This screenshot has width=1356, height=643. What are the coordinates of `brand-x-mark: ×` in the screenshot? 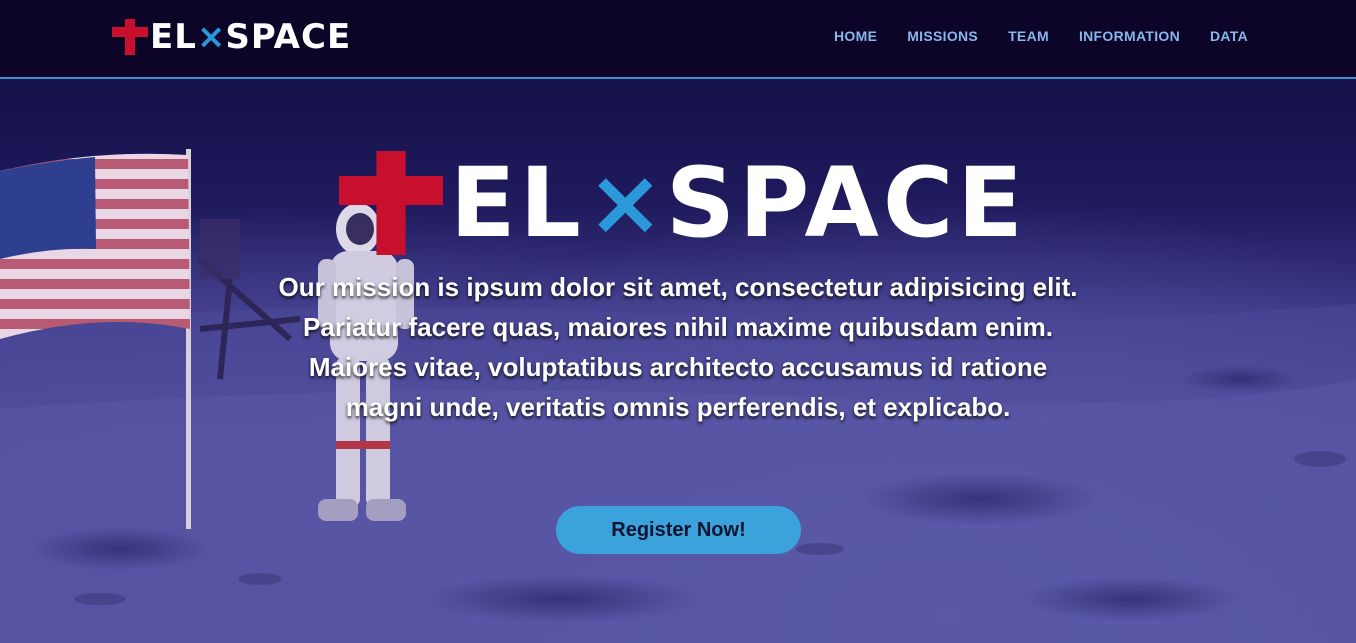 It's located at (211, 37).